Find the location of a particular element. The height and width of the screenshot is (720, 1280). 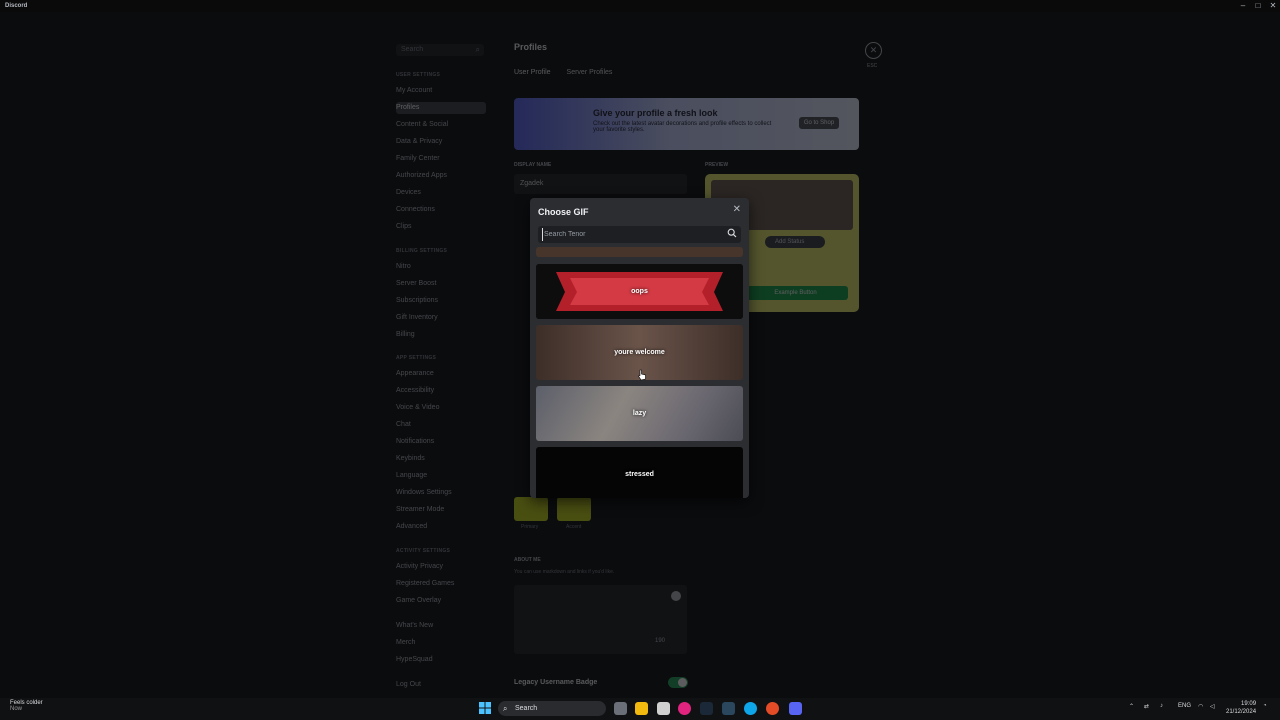

notification-bell-icon: ◔ is located at coordinates (1265, 706).